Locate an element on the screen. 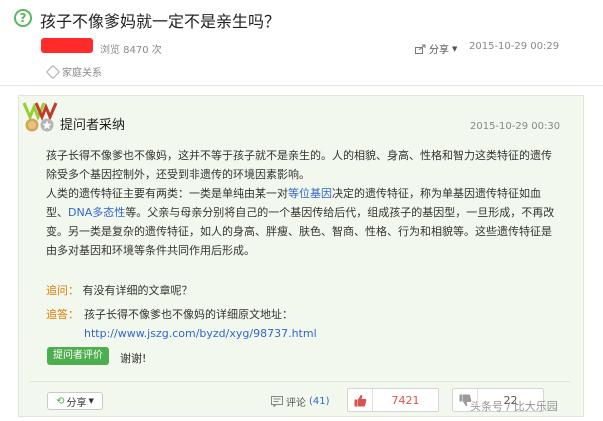  tag-icon is located at coordinates (53, 71).